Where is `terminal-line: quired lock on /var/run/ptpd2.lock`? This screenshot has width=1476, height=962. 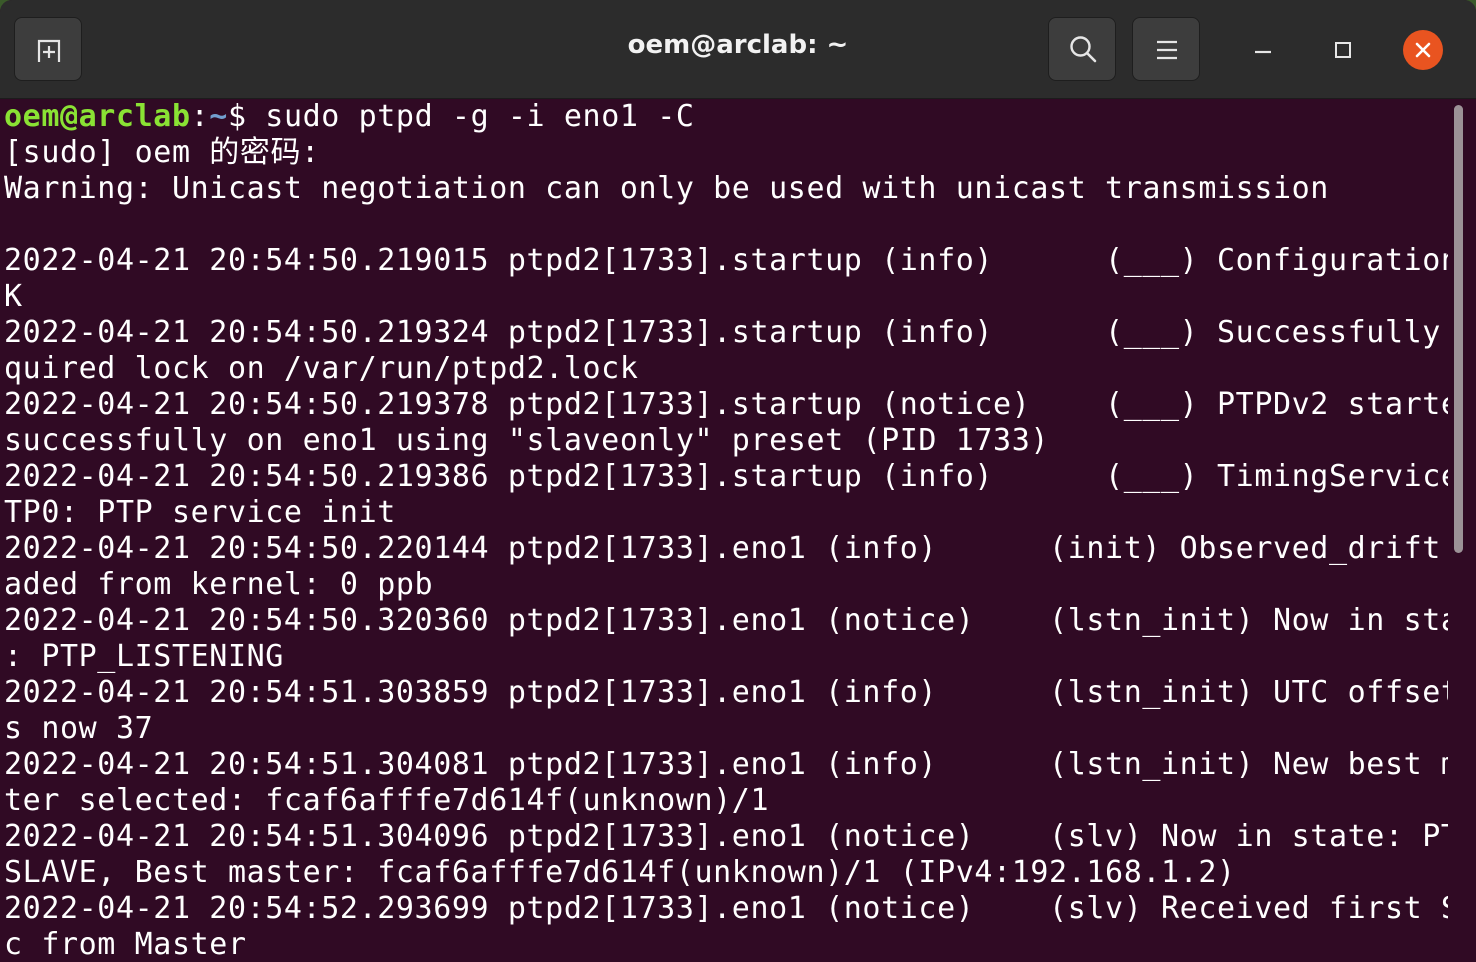 terminal-line: quired lock on /var/run/ptpd2.lock is located at coordinates (321, 368).